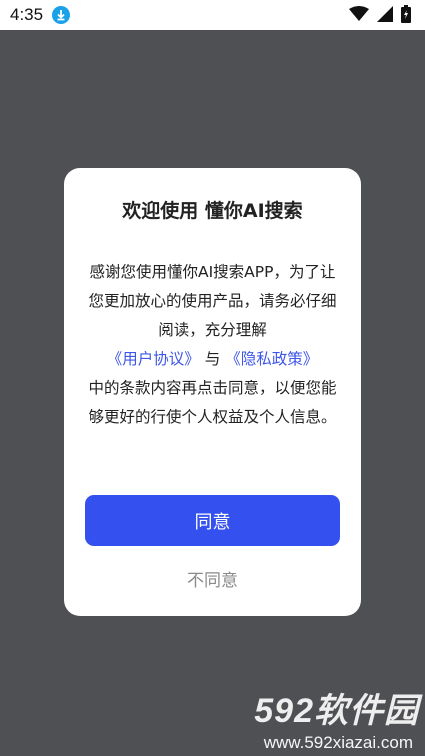 Image resolution: width=425 pixels, height=756 pixels. I want to click on privacy-policy-link: 《隐私政策》, so click(271, 359).